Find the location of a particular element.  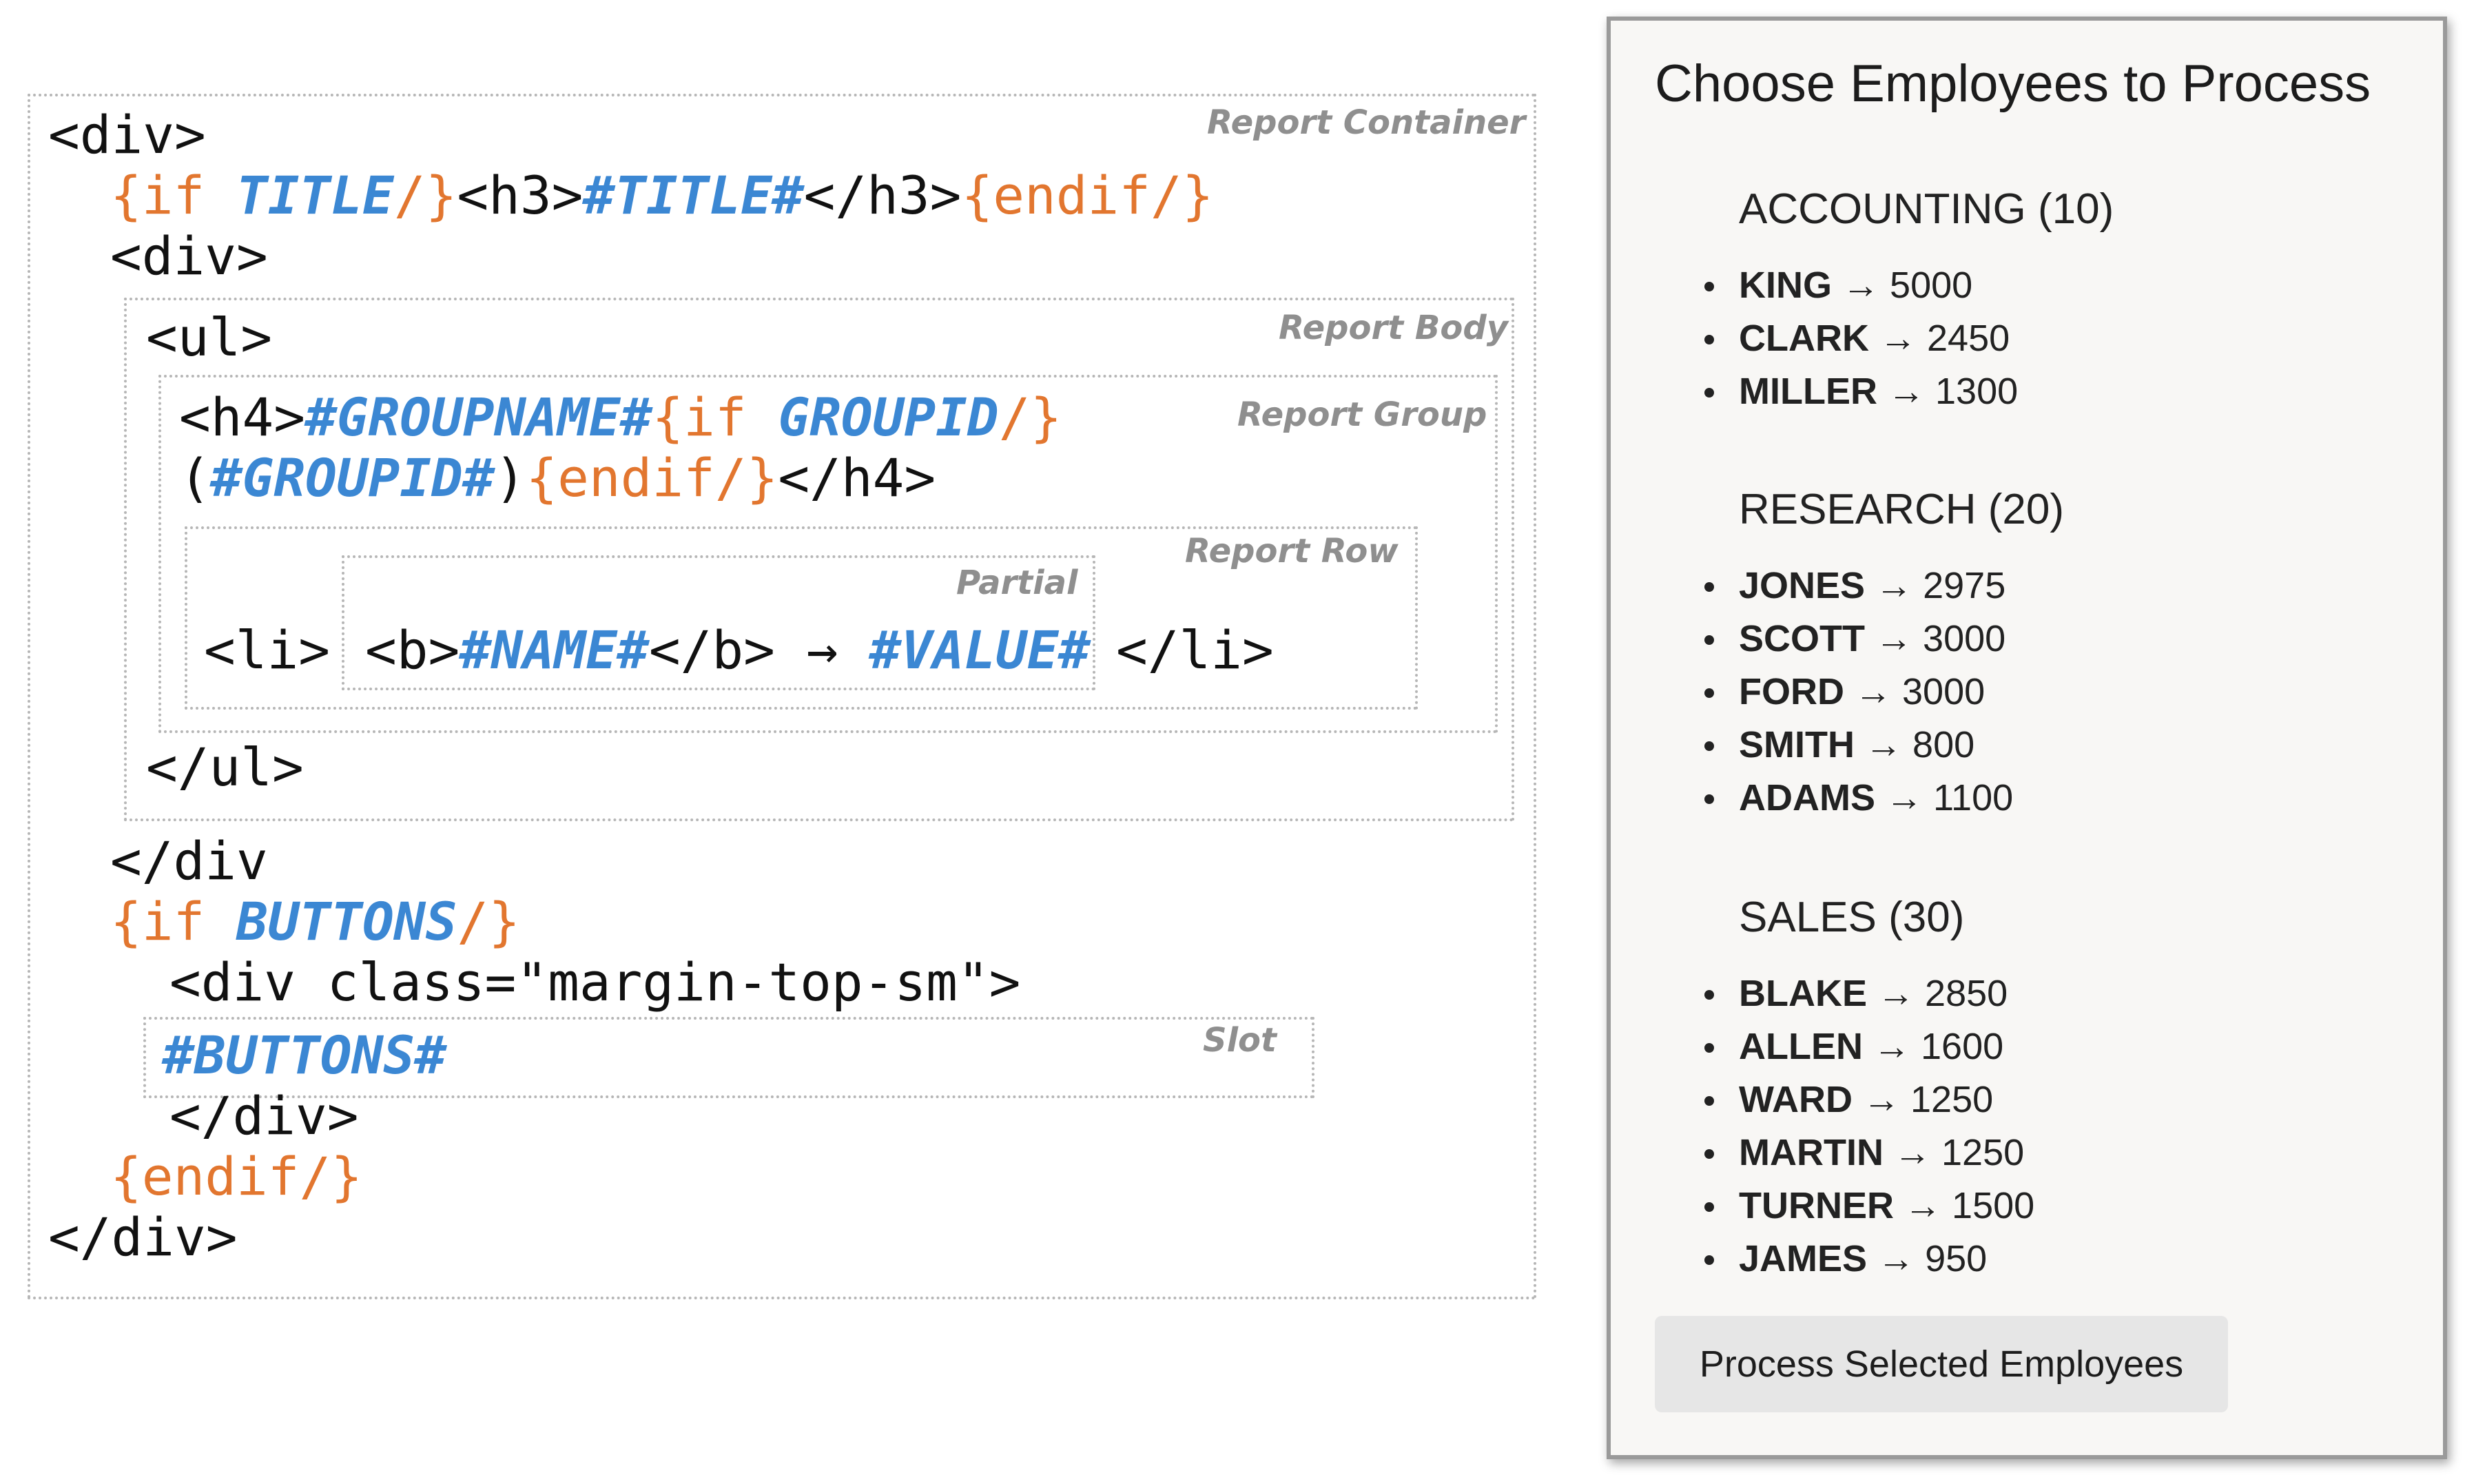

employee-list: KING → 5000 CLARK → 2450 MILLER → 1300 is located at coordinates (1861, 338).